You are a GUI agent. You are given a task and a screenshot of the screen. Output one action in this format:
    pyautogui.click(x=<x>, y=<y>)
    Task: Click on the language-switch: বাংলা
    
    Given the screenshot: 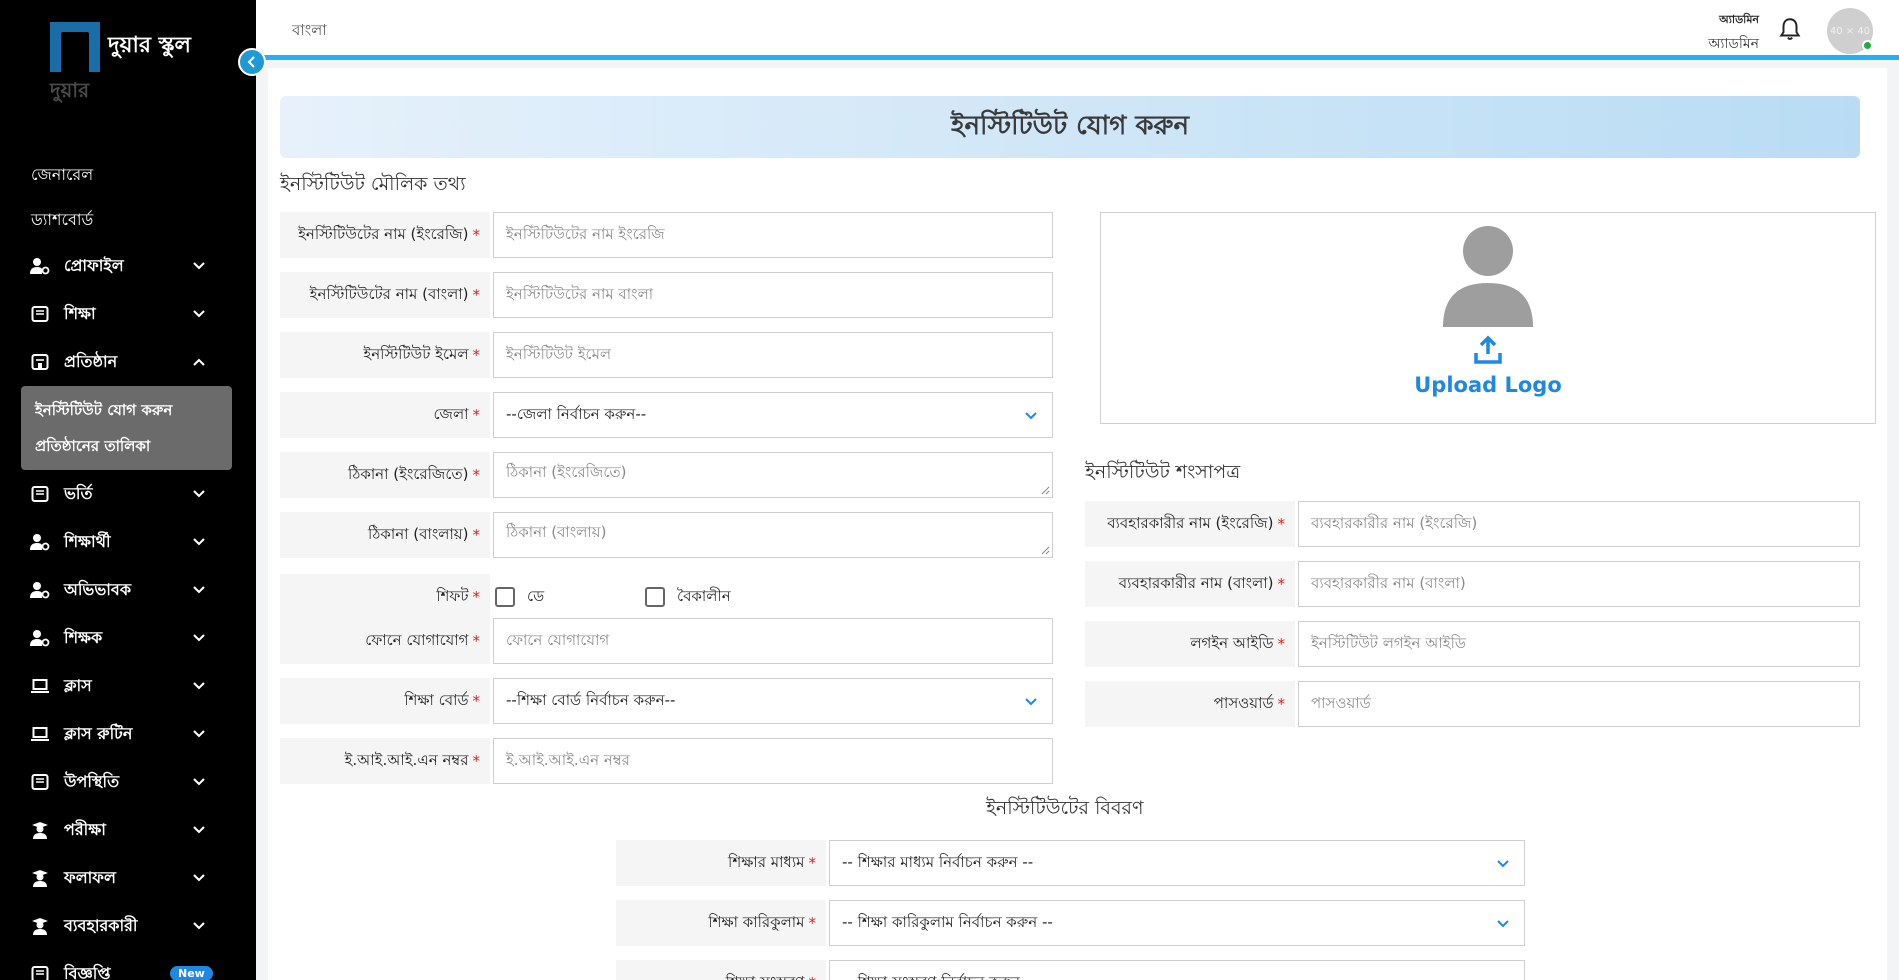 What is the action you would take?
    pyautogui.click(x=309, y=31)
    